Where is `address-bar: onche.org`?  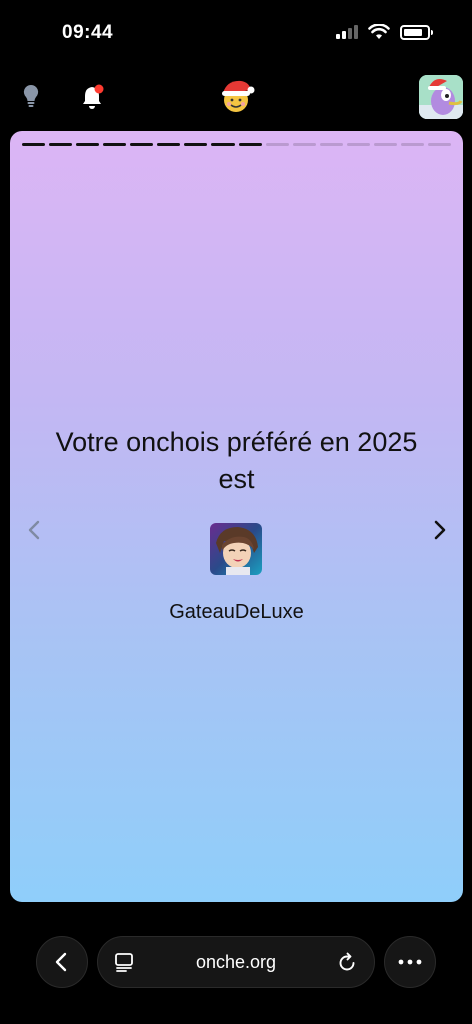 address-bar: onche.org is located at coordinates (236, 962).